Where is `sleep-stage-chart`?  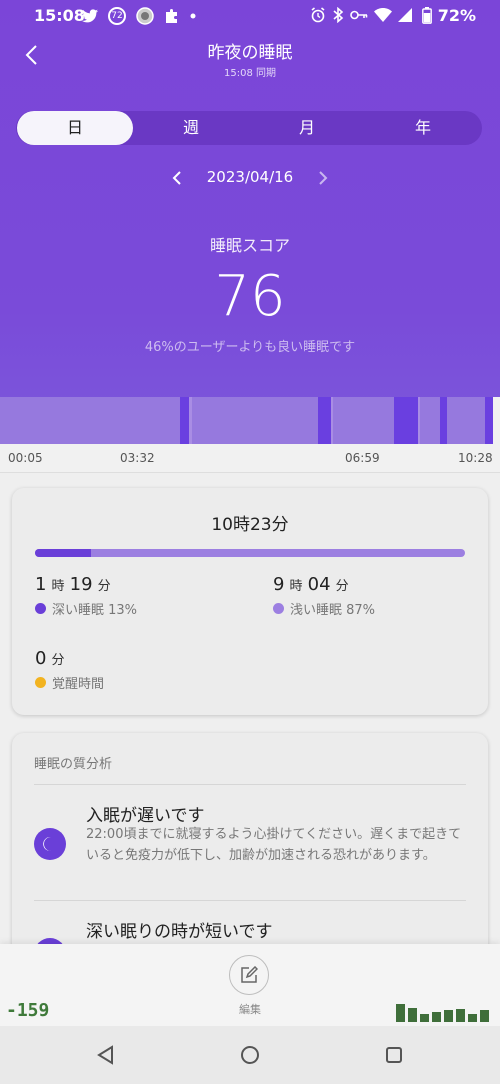 sleep-stage-chart is located at coordinates (250, 420).